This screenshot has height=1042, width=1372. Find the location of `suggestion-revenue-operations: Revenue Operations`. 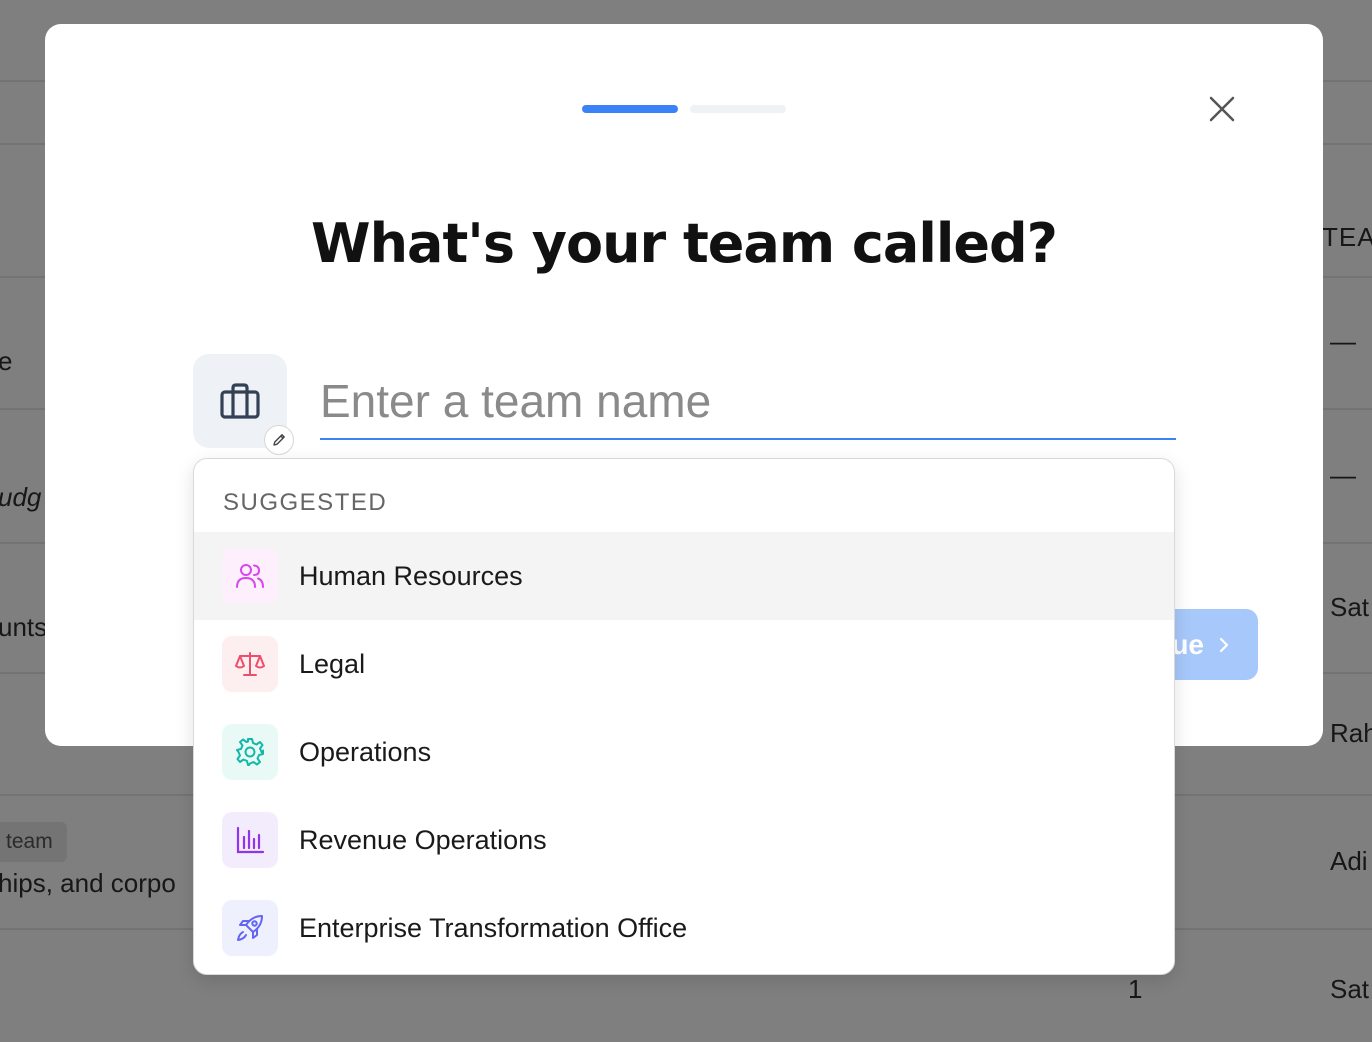

suggestion-revenue-operations: Revenue Operations is located at coordinates (684, 840).